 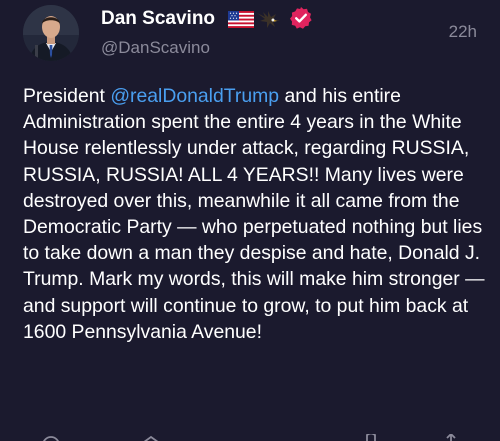 What do you see at coordinates (241, 19) in the screenshot?
I see `us-flag-icon` at bounding box center [241, 19].